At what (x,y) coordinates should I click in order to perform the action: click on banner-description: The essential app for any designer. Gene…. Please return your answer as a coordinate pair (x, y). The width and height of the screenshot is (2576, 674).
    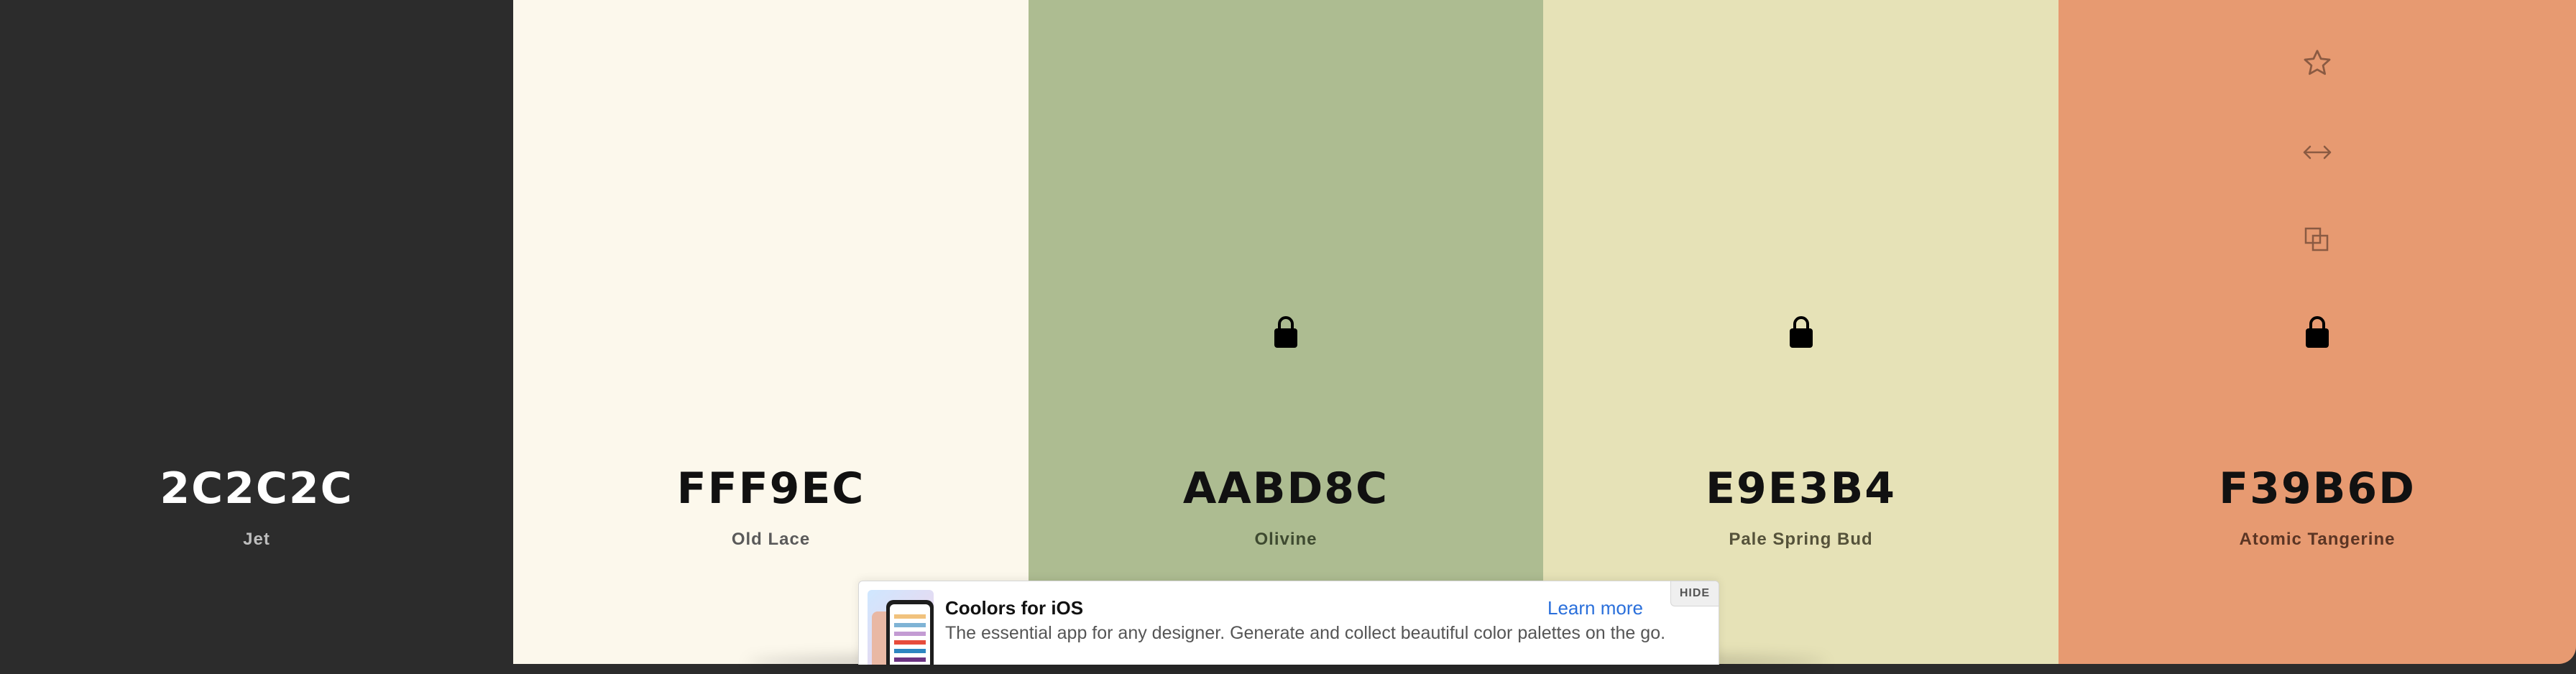
    Looking at the image, I should click on (1305, 633).